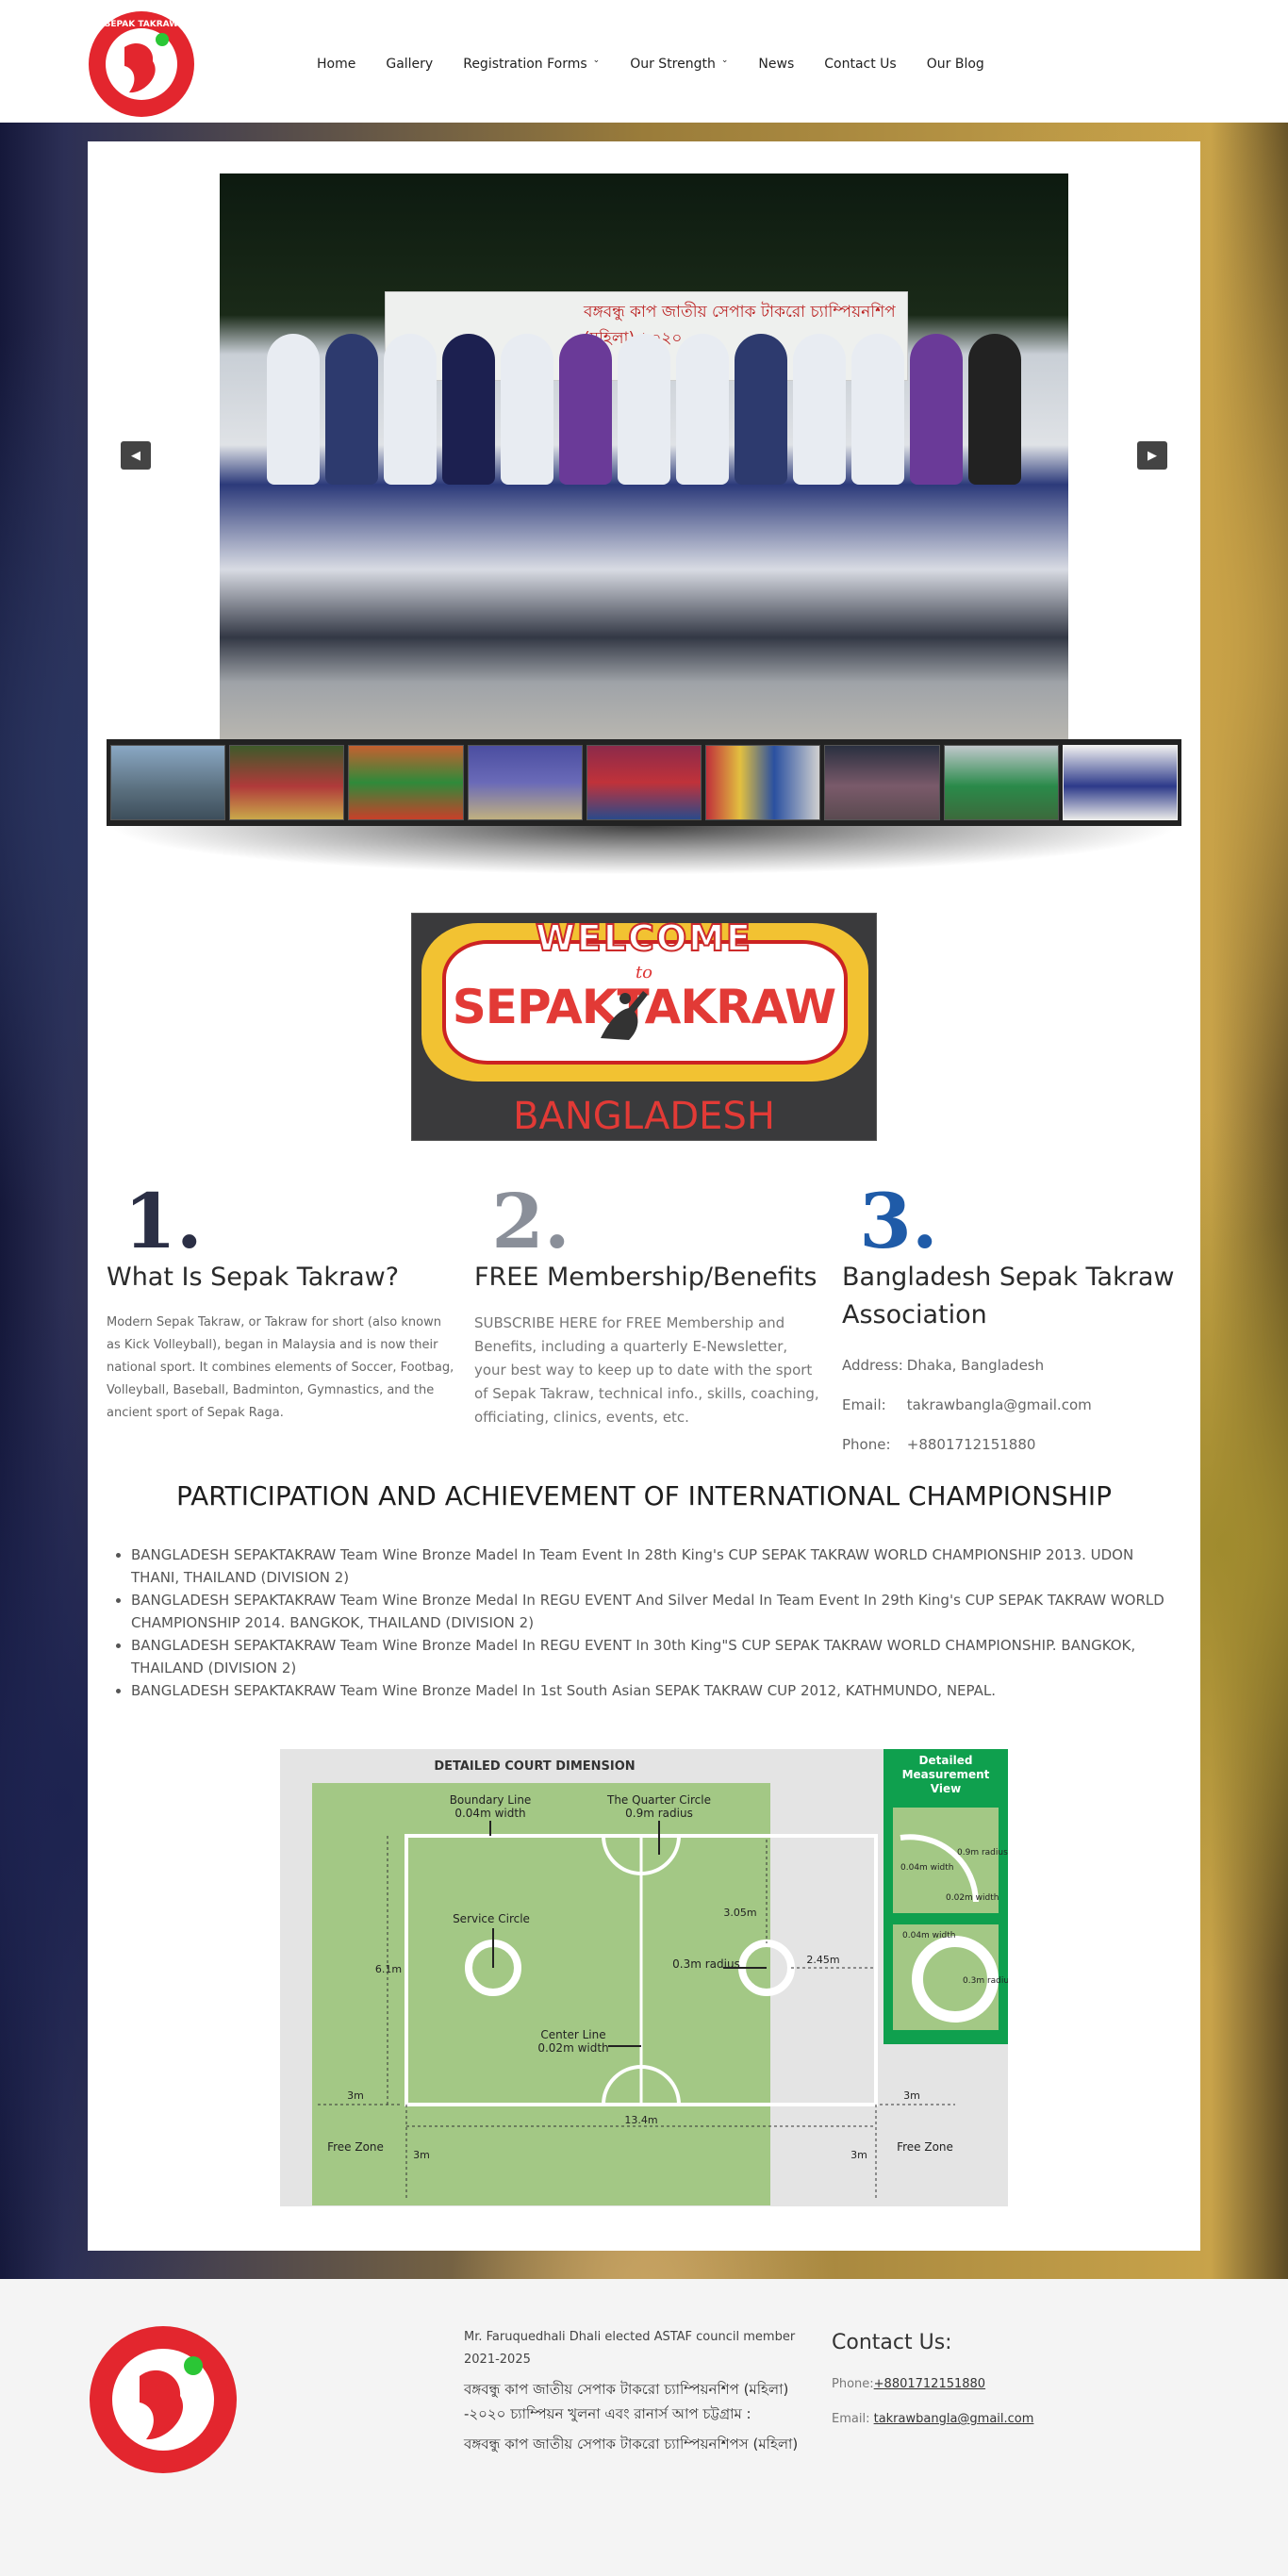 This screenshot has height=2576, width=1288. What do you see at coordinates (946, 1760) in the screenshot?
I see `detail-title-1: Detailed` at bounding box center [946, 1760].